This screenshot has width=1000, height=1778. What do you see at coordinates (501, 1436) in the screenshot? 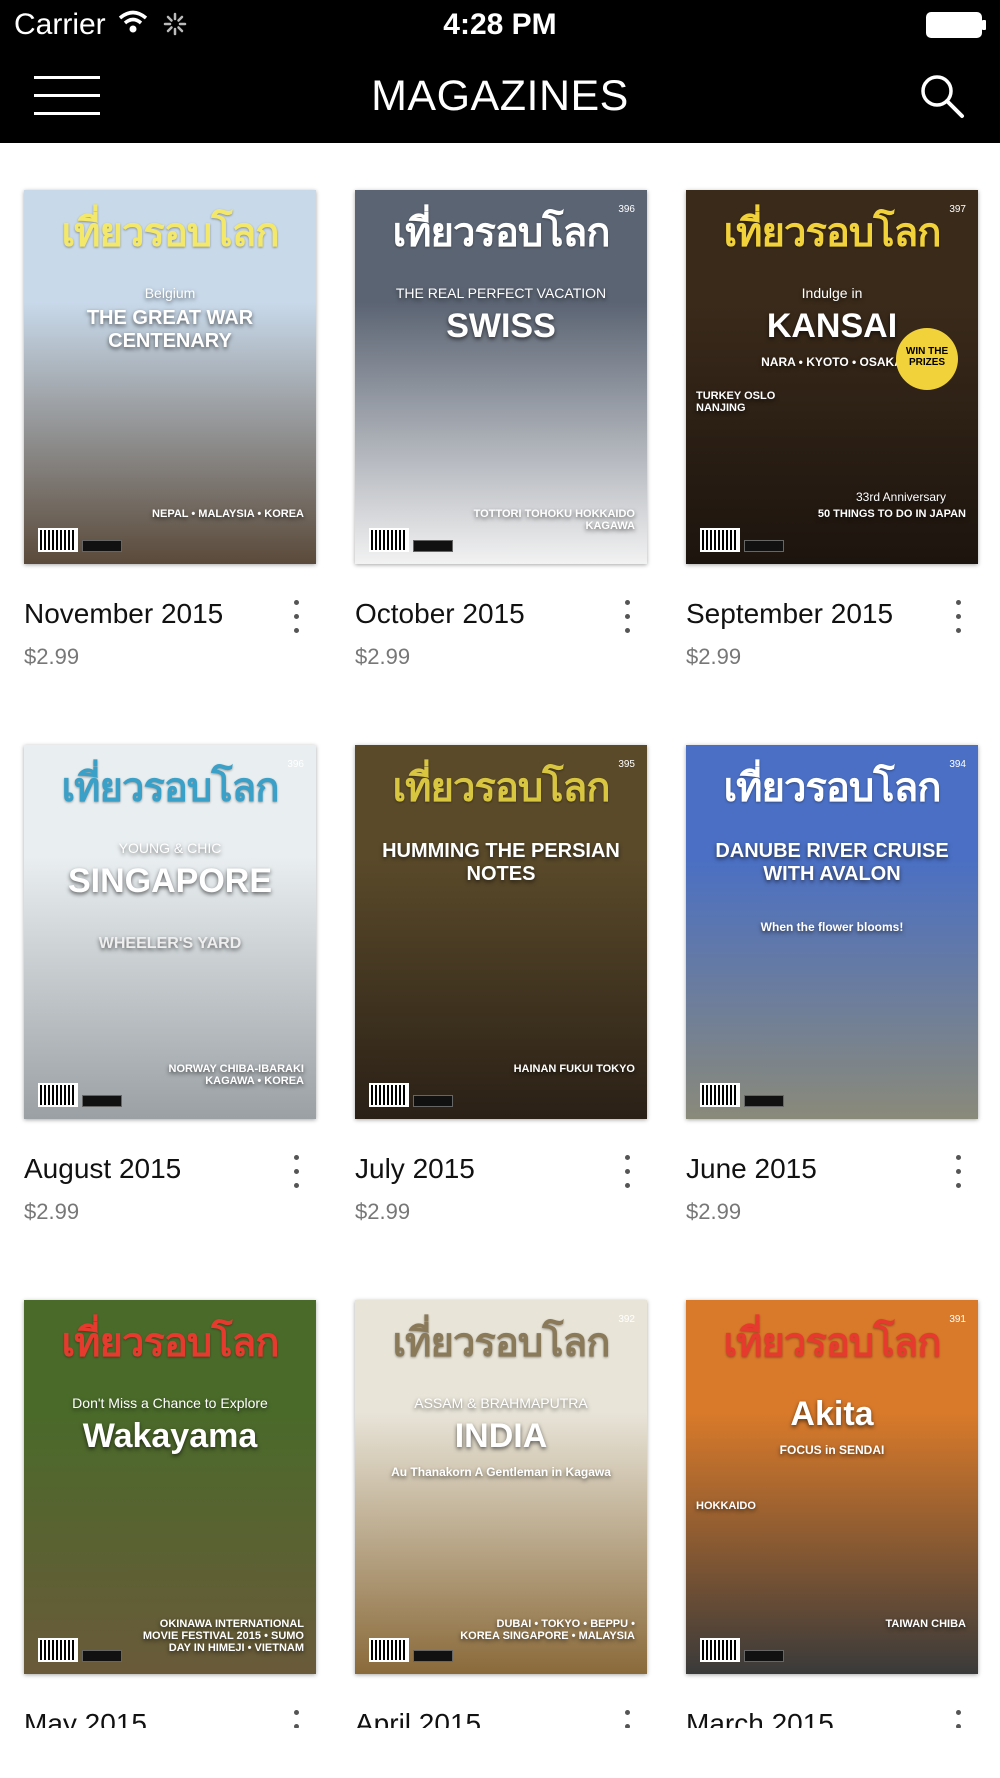
I see `cover-headline: INDIA` at bounding box center [501, 1436].